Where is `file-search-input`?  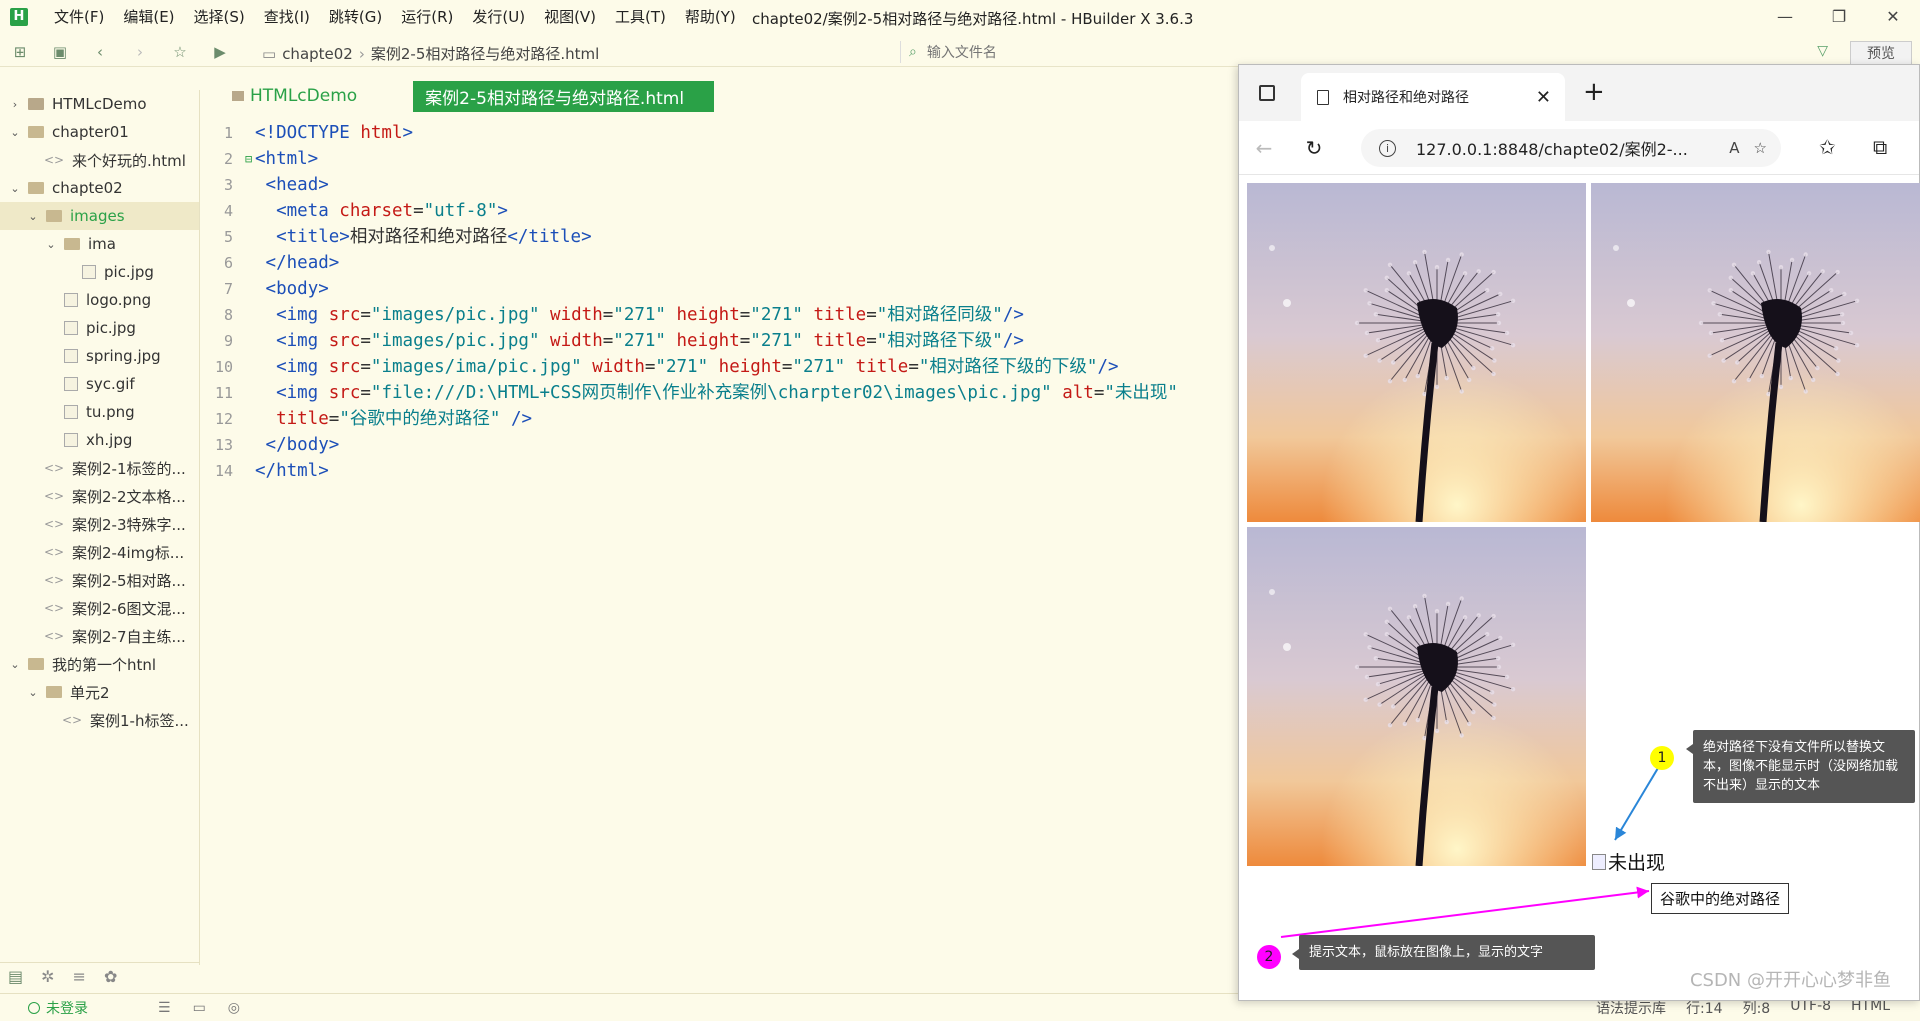
file-search-input is located at coordinates (1076, 52).